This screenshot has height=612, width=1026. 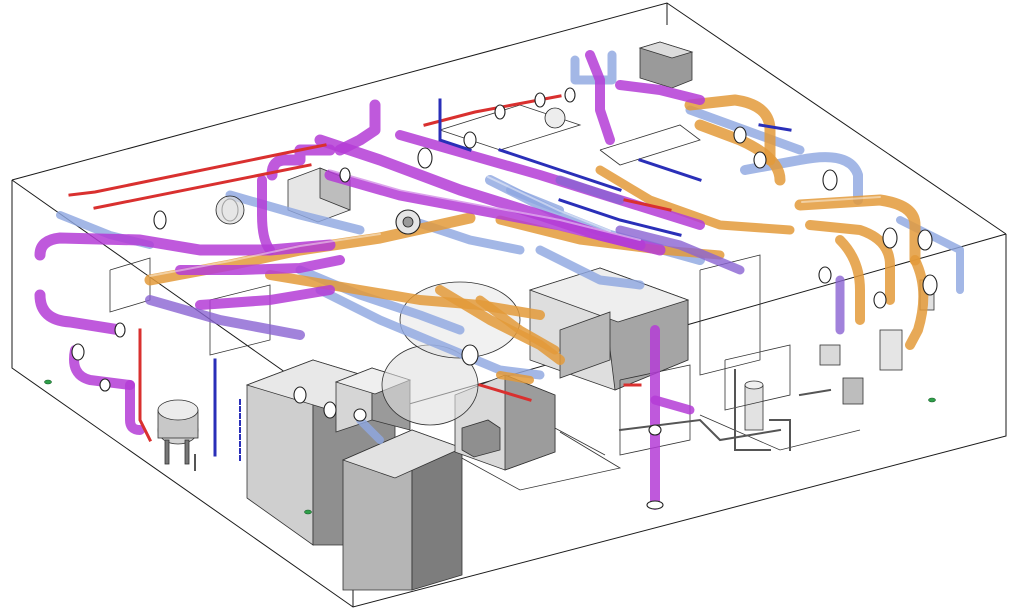 I want to click on boiler-unit-right, so click(x=609, y=329).